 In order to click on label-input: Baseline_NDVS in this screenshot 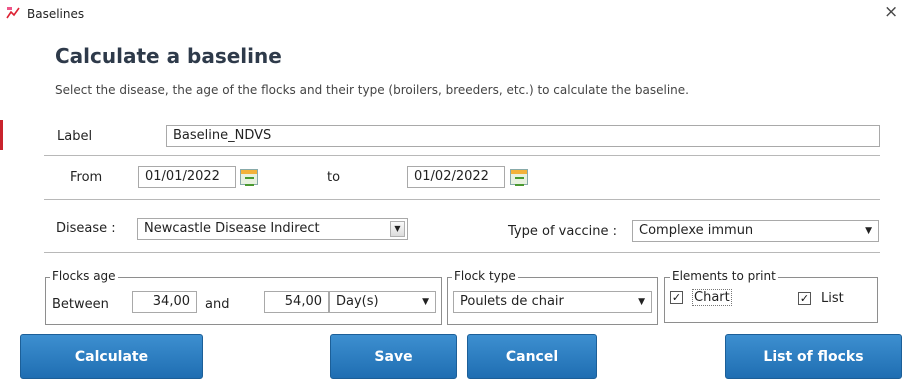, I will do `click(523, 136)`.